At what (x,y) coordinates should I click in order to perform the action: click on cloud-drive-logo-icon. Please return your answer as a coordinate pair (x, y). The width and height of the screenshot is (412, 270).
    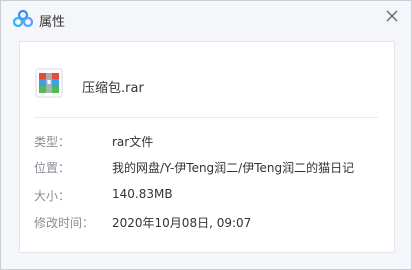
    Looking at the image, I should click on (23, 18).